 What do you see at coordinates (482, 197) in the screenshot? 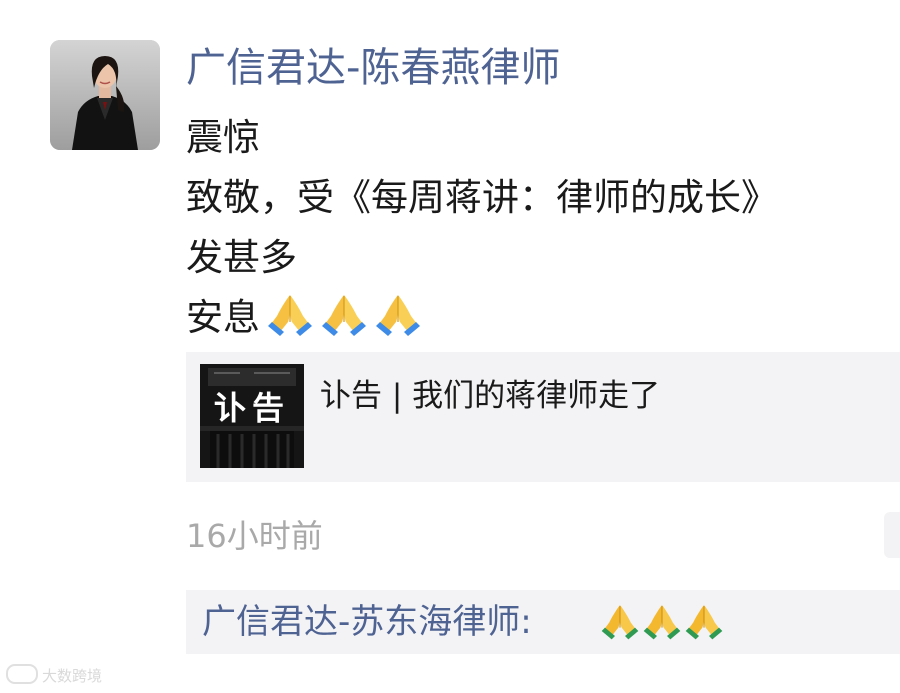
I see `post-line: 致敬，受《每周蒋讲：律师的成长》` at bounding box center [482, 197].